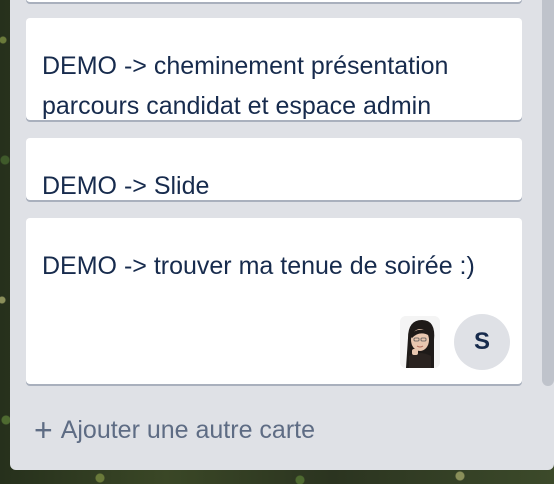 This screenshot has height=484, width=554. Describe the element at coordinates (126, 186) in the screenshot. I see `card-title: DEMO -> Slide` at that location.